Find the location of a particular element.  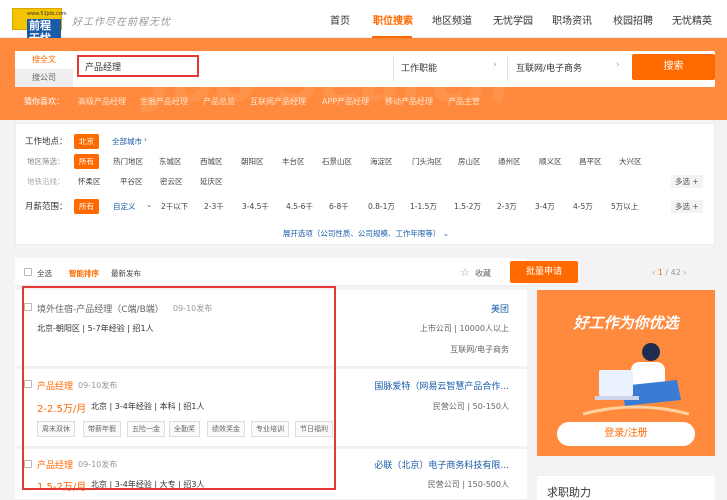

nav-academy: 无忧学园 is located at coordinates (513, 19).